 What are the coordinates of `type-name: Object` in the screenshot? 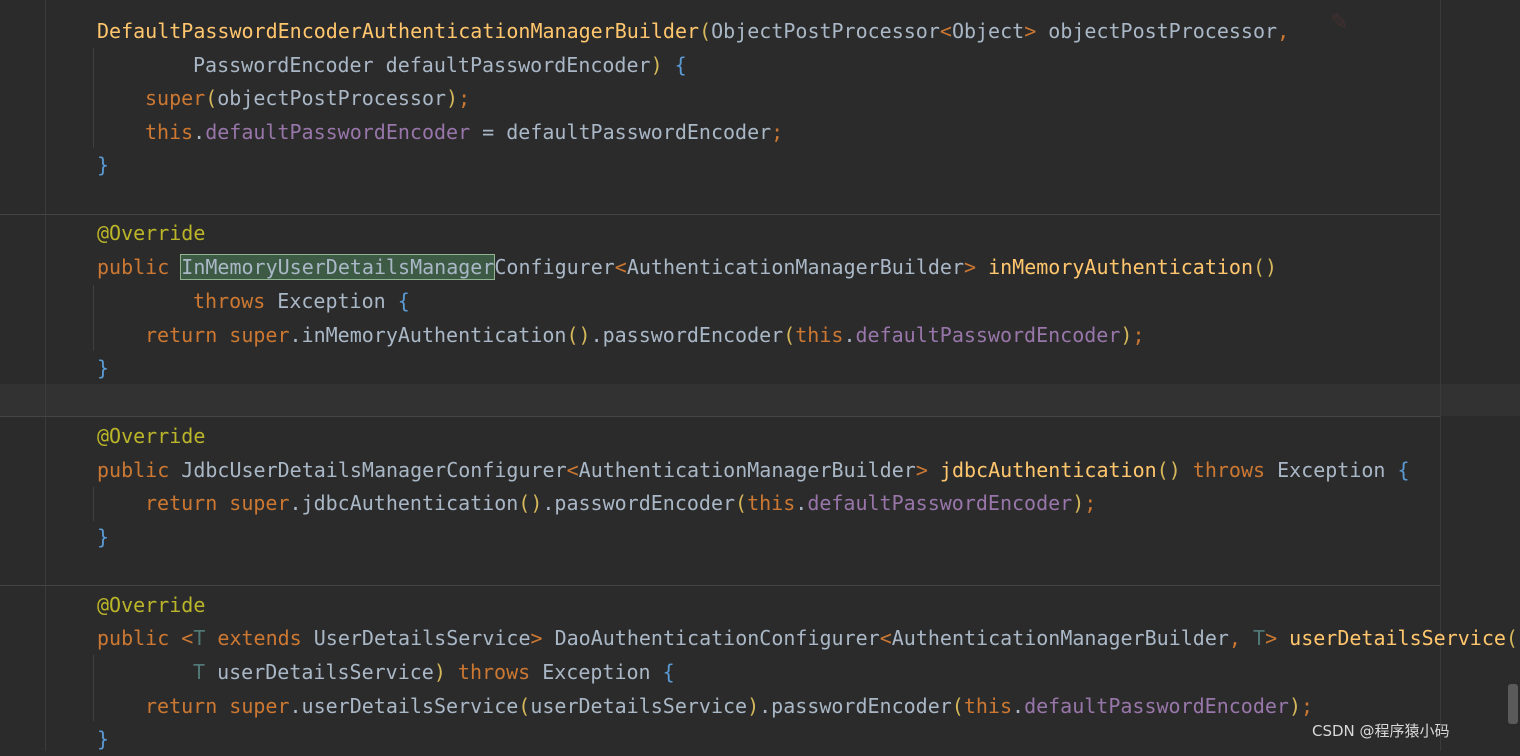 It's located at (988, 31).